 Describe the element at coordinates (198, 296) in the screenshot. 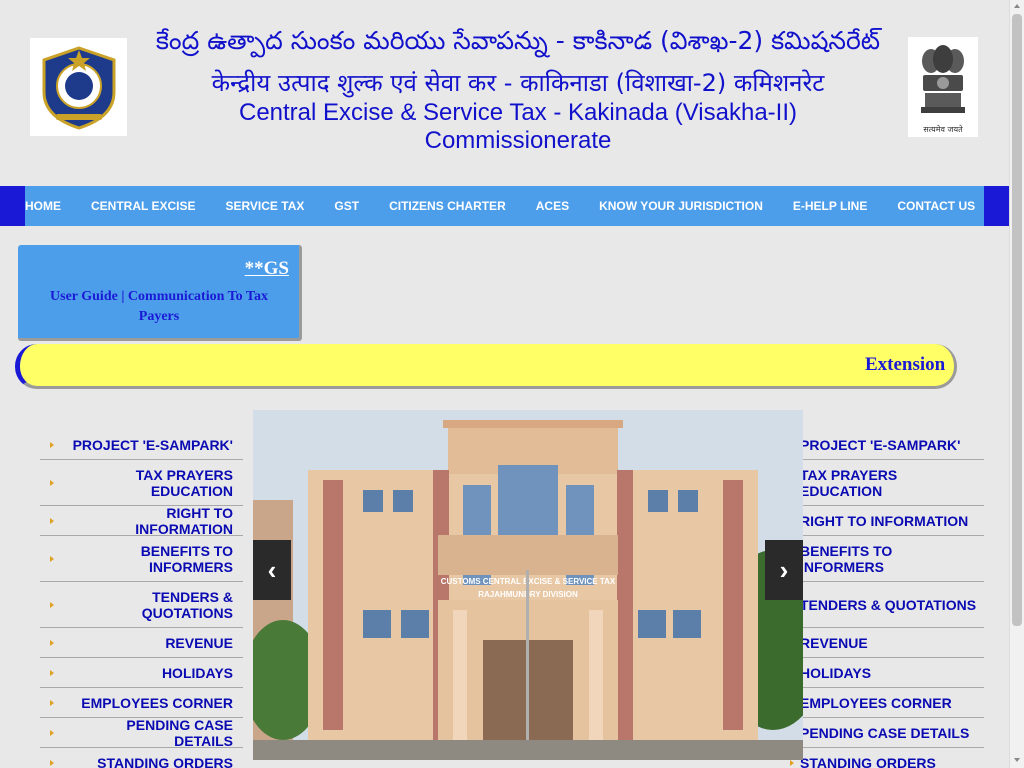

I see `communication-link: Communication To Tax` at that location.